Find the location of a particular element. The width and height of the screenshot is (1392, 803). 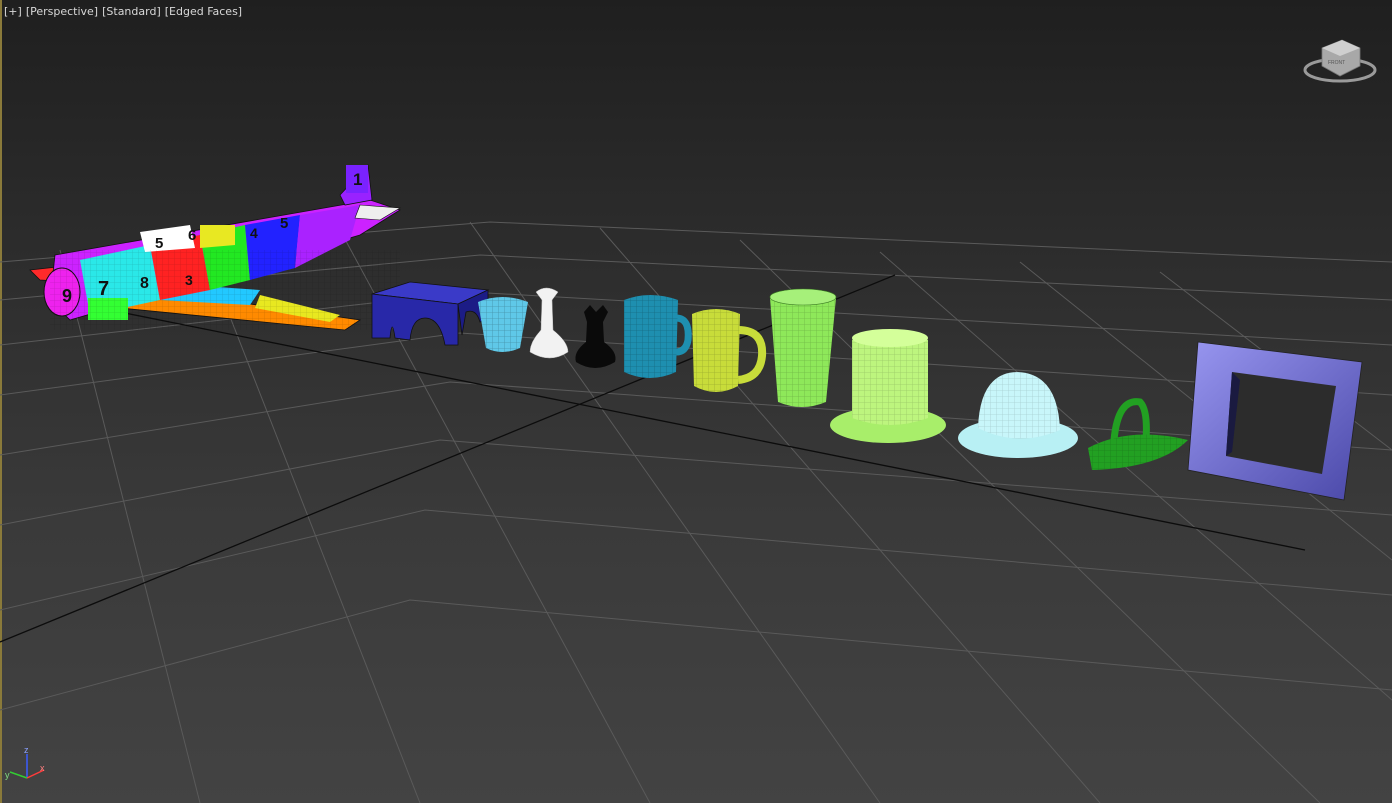

axis-z-label: z is located at coordinates (26, 750).